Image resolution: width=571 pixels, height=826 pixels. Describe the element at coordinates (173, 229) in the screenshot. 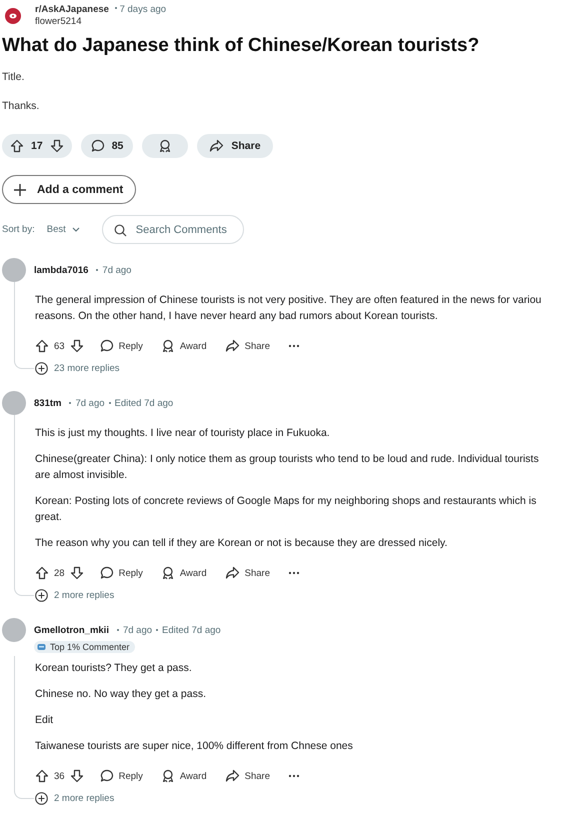

I see `search-field: Search Comments` at that location.